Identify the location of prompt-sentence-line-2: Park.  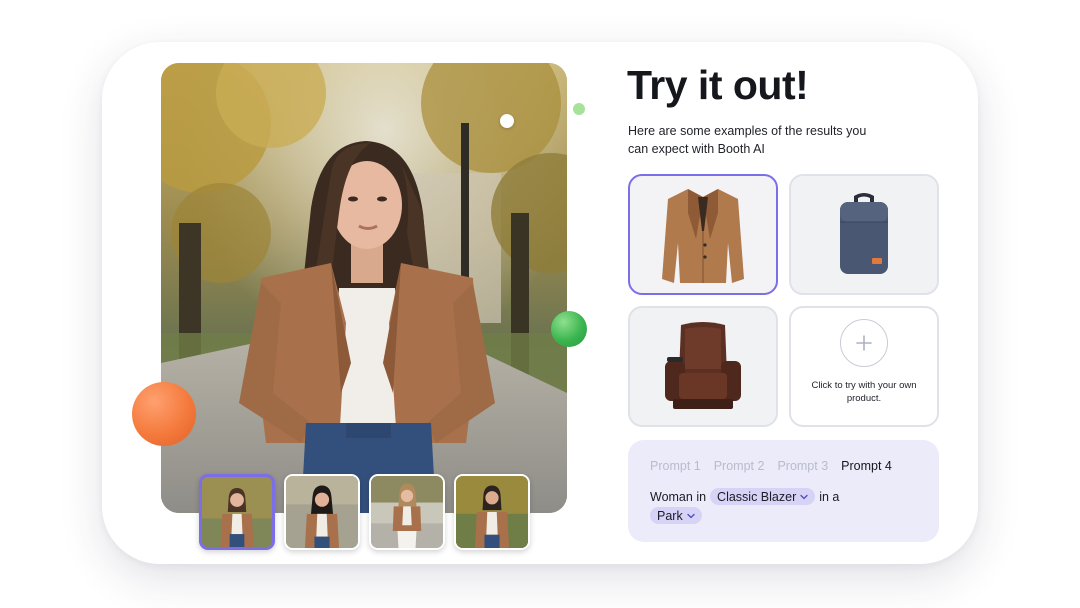
(676, 515).